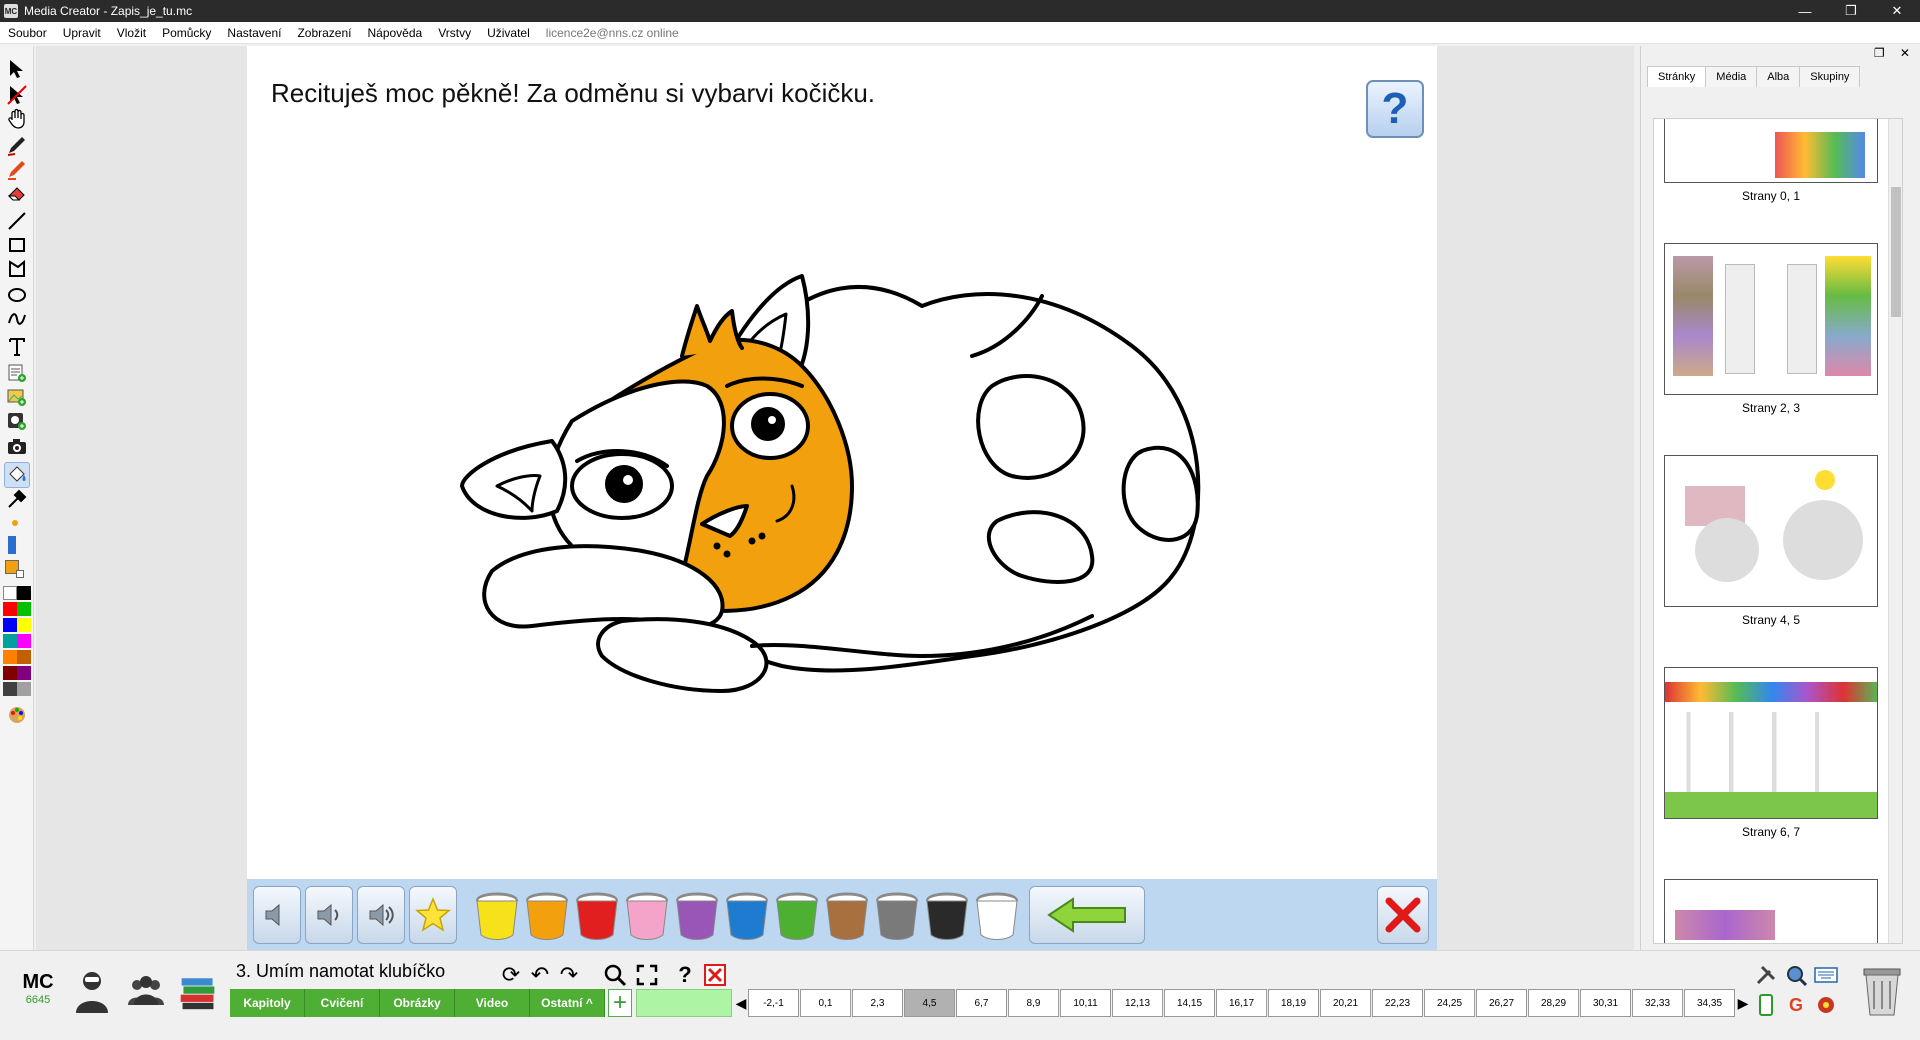  I want to click on prev-page-icon: ◀, so click(741, 1003).